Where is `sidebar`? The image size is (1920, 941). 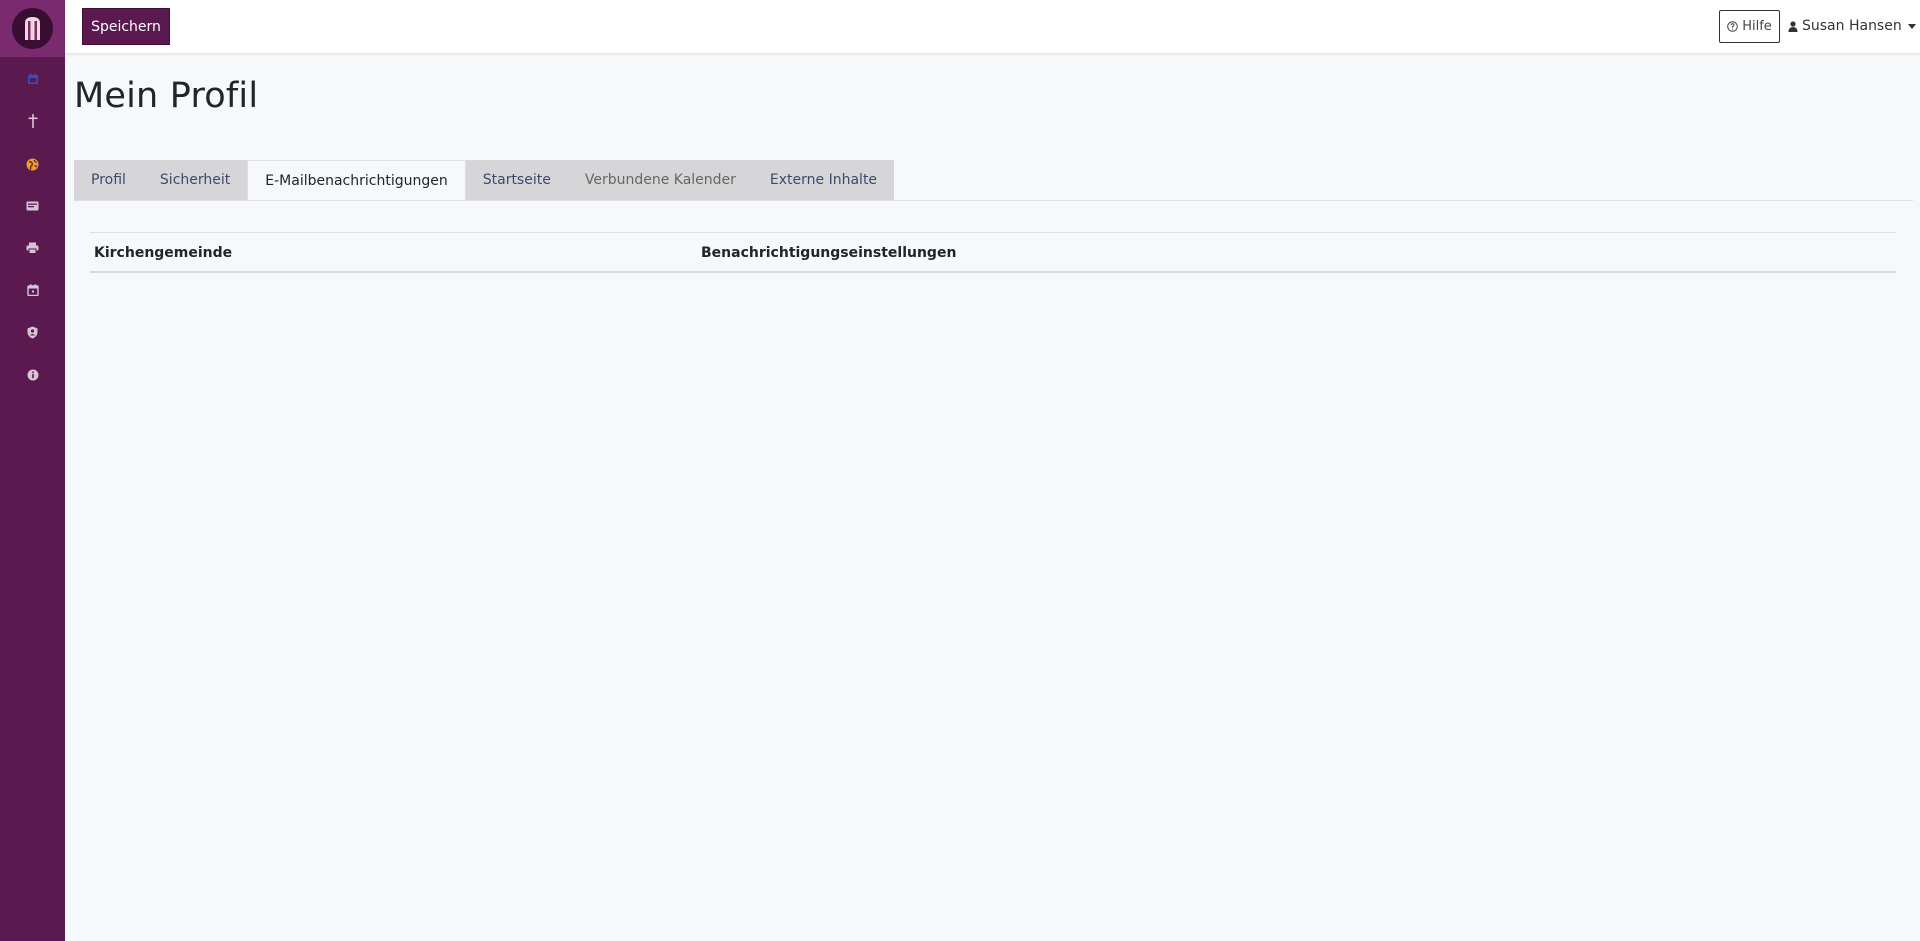
sidebar is located at coordinates (32, 470).